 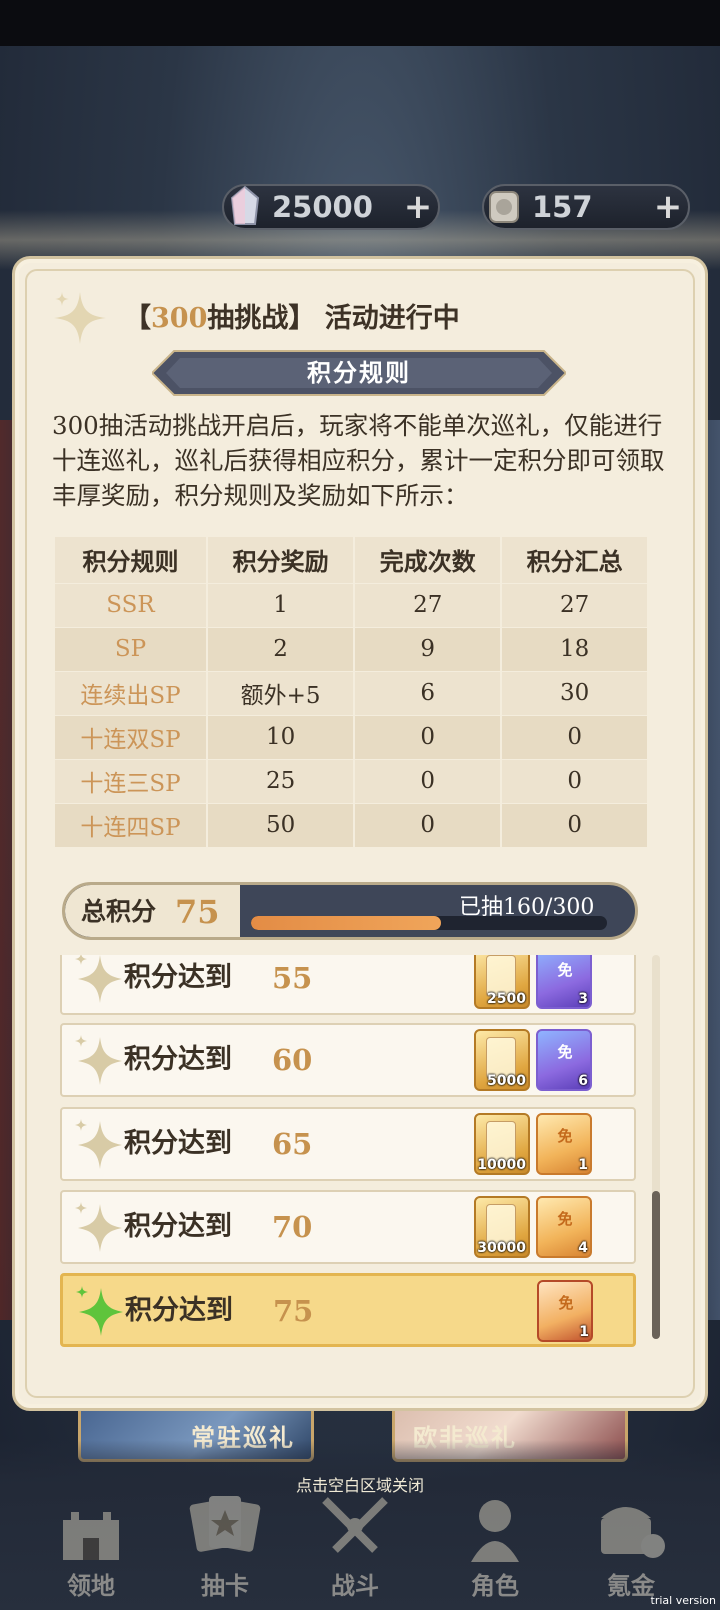 I want to click on panel-title: 【300抽挑战】 活动进行中, so click(x=292, y=315).